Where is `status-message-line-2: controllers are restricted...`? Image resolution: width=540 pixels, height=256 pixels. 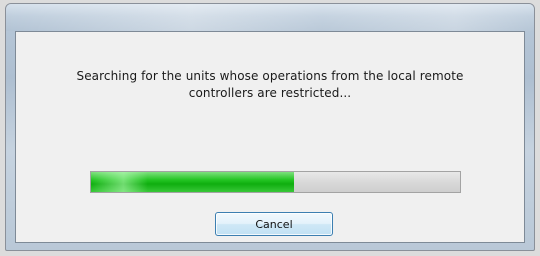 status-message-line-2: controllers are restricted... is located at coordinates (270, 93).